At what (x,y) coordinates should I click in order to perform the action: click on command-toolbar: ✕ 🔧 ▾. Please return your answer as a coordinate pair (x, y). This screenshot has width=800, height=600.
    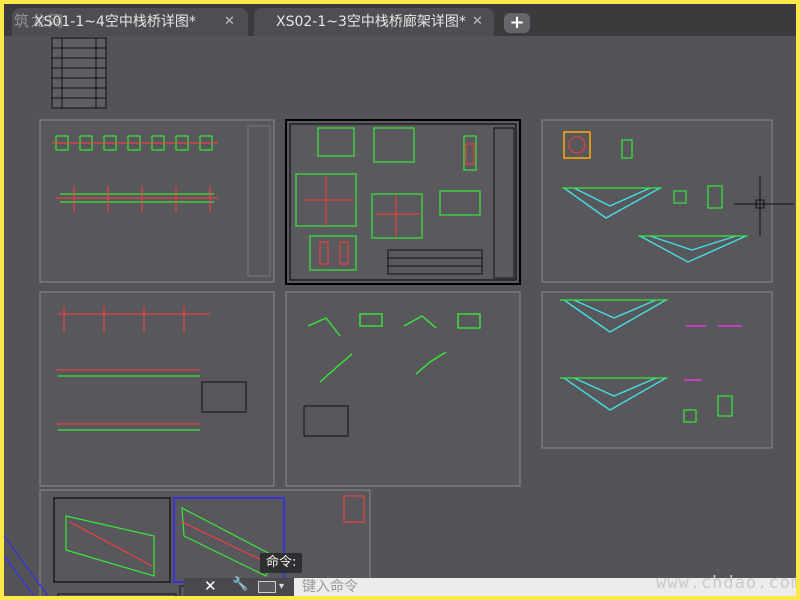
    Looking at the image, I should click on (239, 586).